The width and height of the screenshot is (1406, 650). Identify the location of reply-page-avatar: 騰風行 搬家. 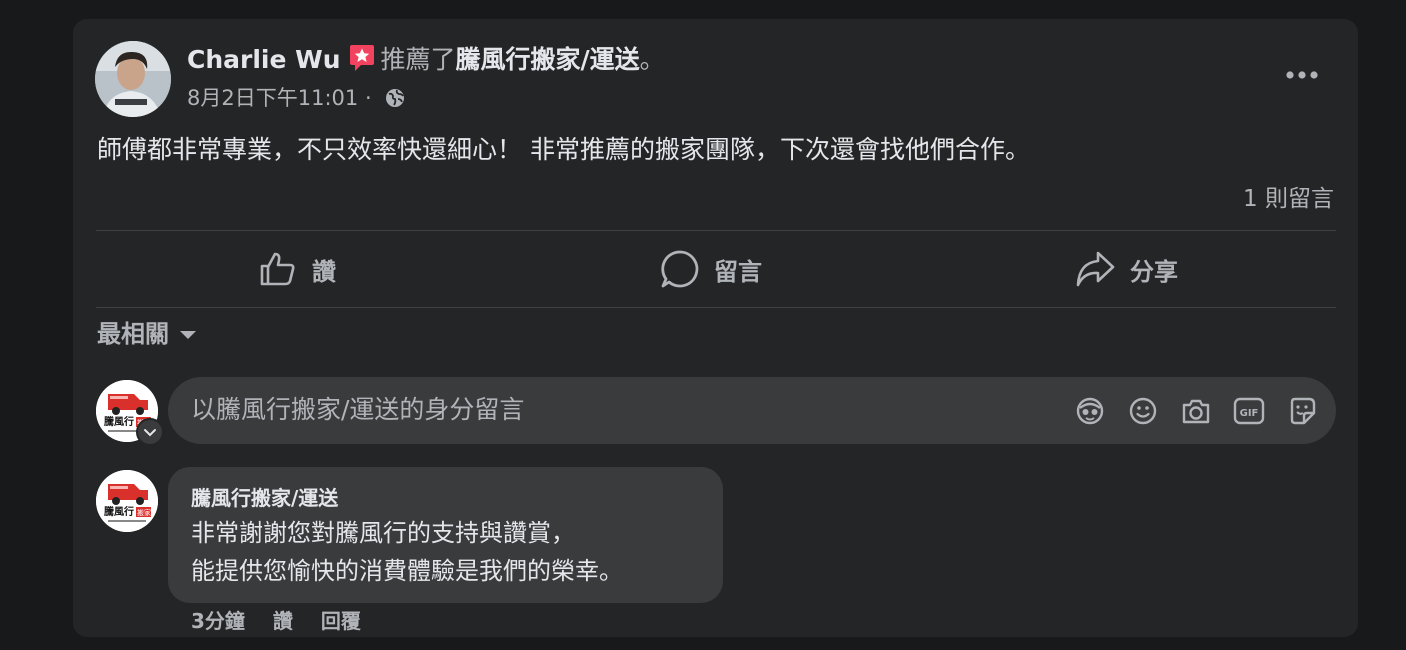
(127, 501).